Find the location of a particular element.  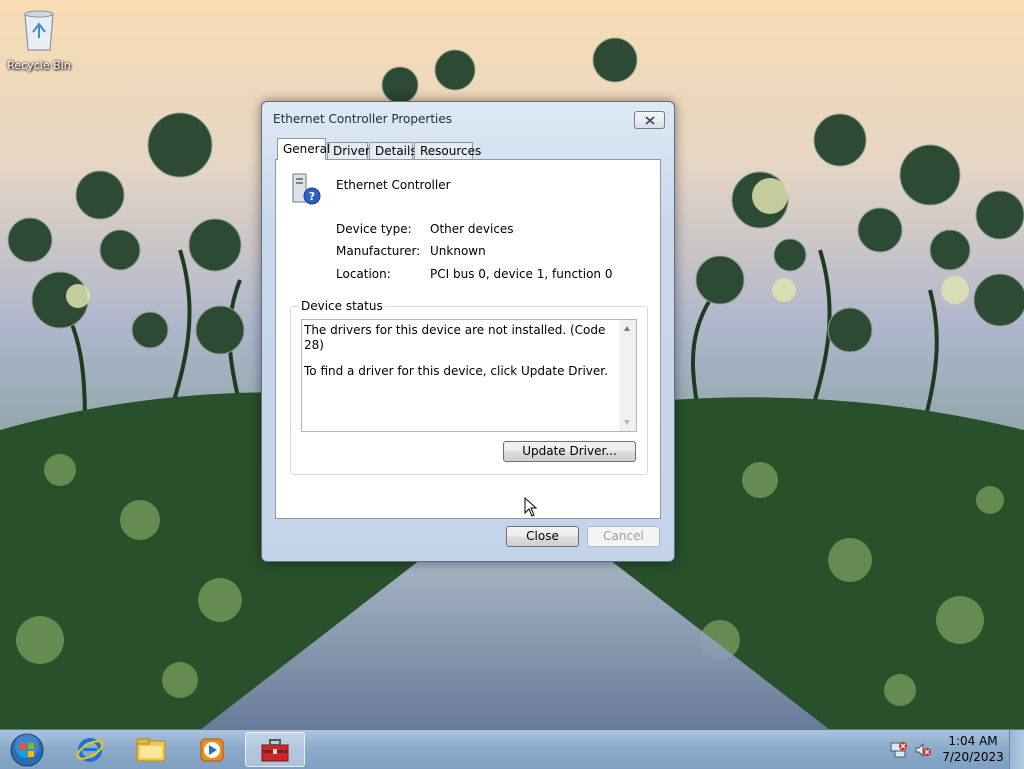

taskbar-device-manager is located at coordinates (275, 749).